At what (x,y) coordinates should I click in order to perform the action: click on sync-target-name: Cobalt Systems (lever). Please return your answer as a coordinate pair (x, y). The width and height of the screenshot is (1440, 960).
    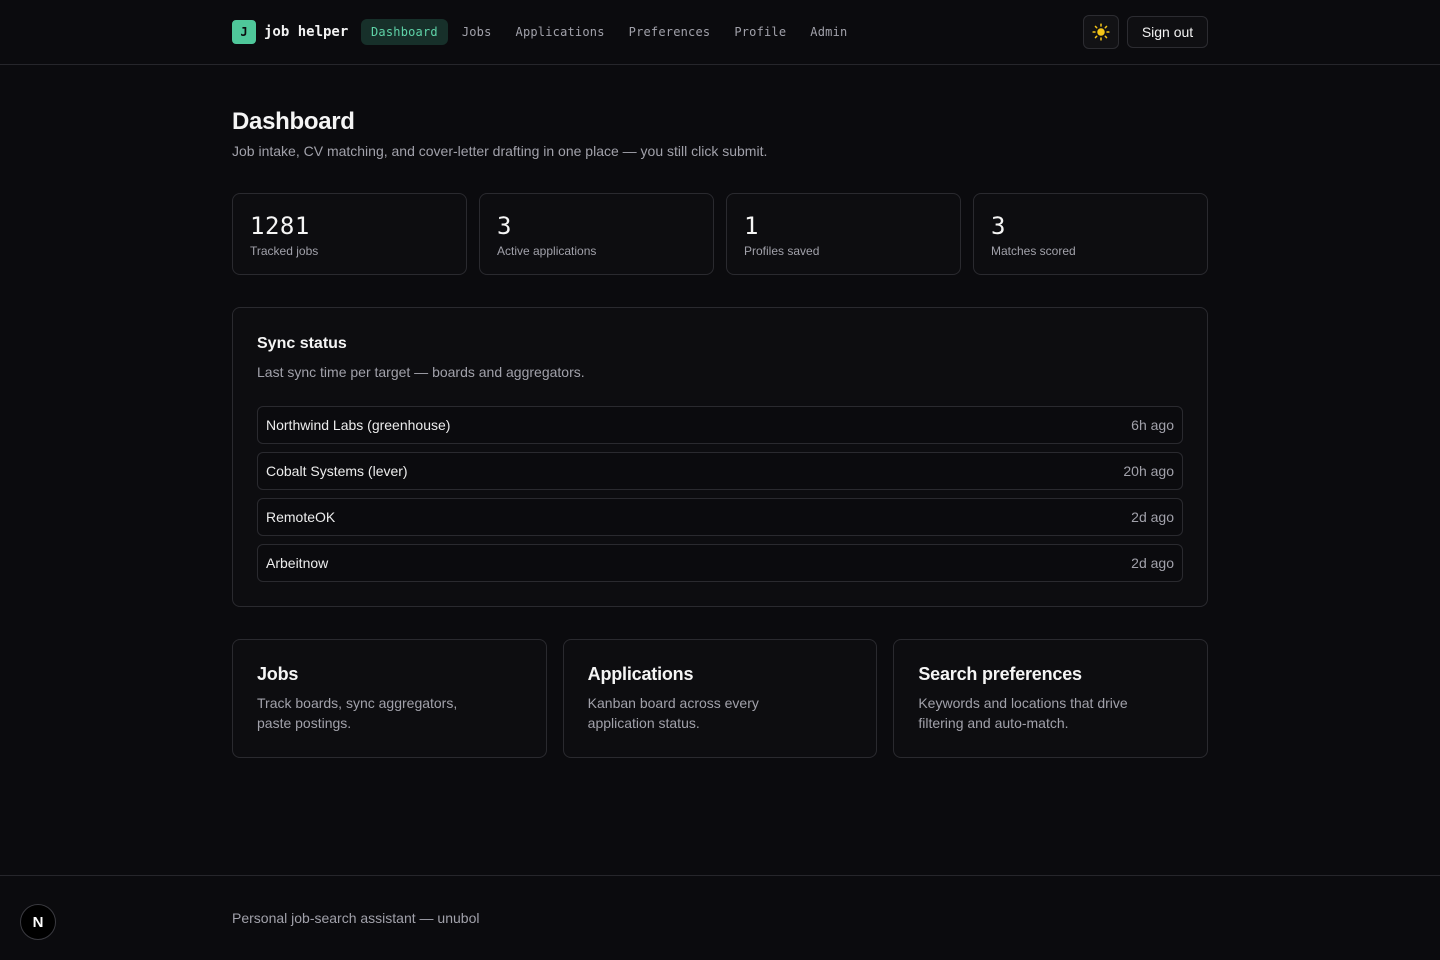
    Looking at the image, I should click on (337, 471).